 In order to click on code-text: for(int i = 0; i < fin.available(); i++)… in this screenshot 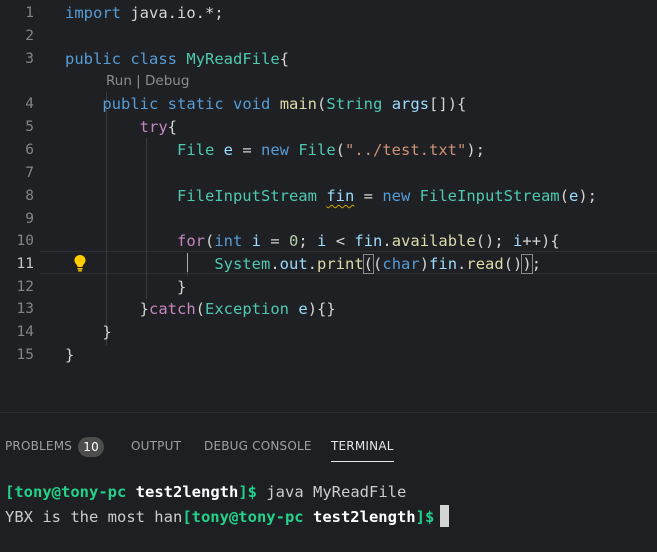, I will do `click(312, 241)`.